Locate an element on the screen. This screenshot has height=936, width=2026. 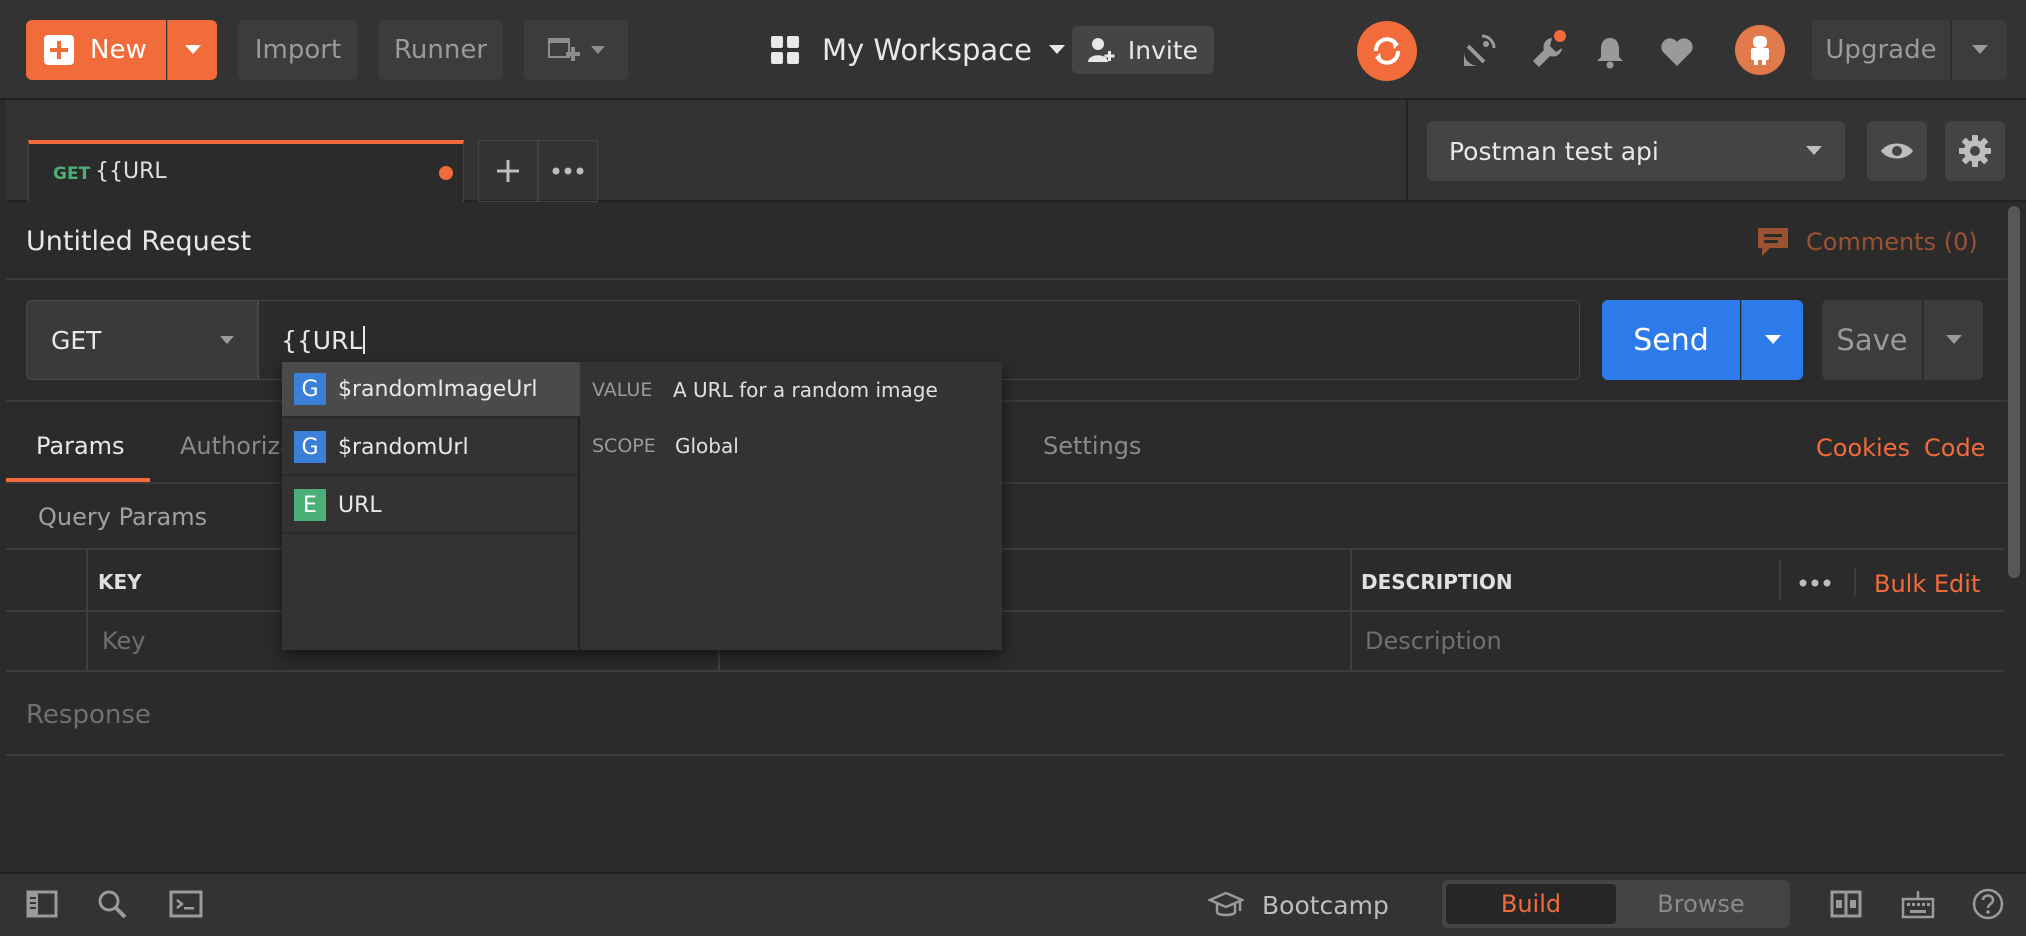
bell-icon is located at coordinates (1610, 53).